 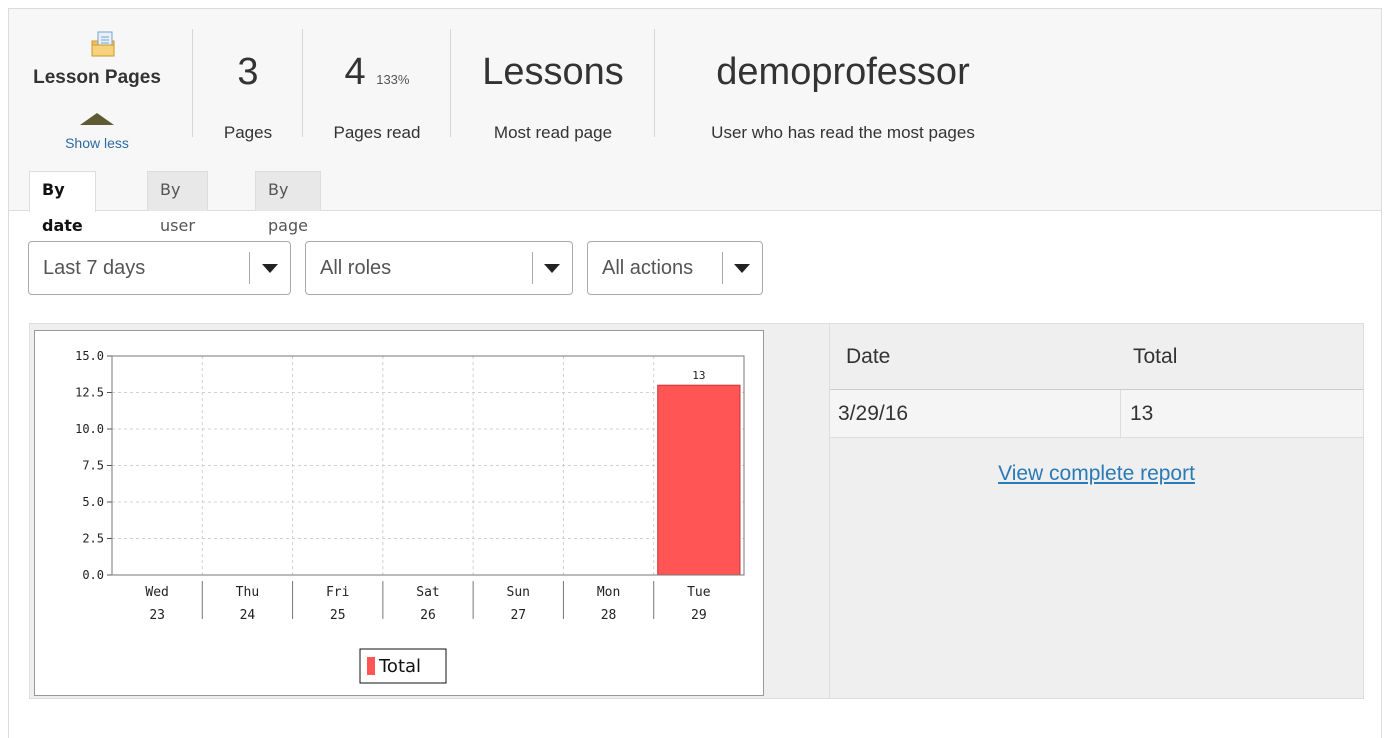 I want to click on stat-pages: 3 Pages, so click(x=248, y=84).